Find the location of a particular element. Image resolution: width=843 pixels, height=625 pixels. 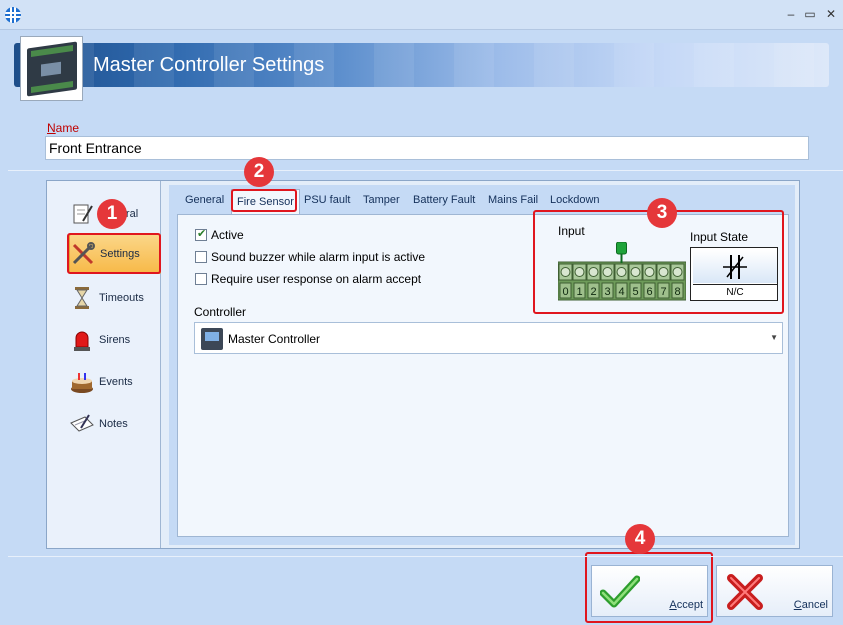

window-titlebar: – ▭ ✕ is located at coordinates (421, 15).